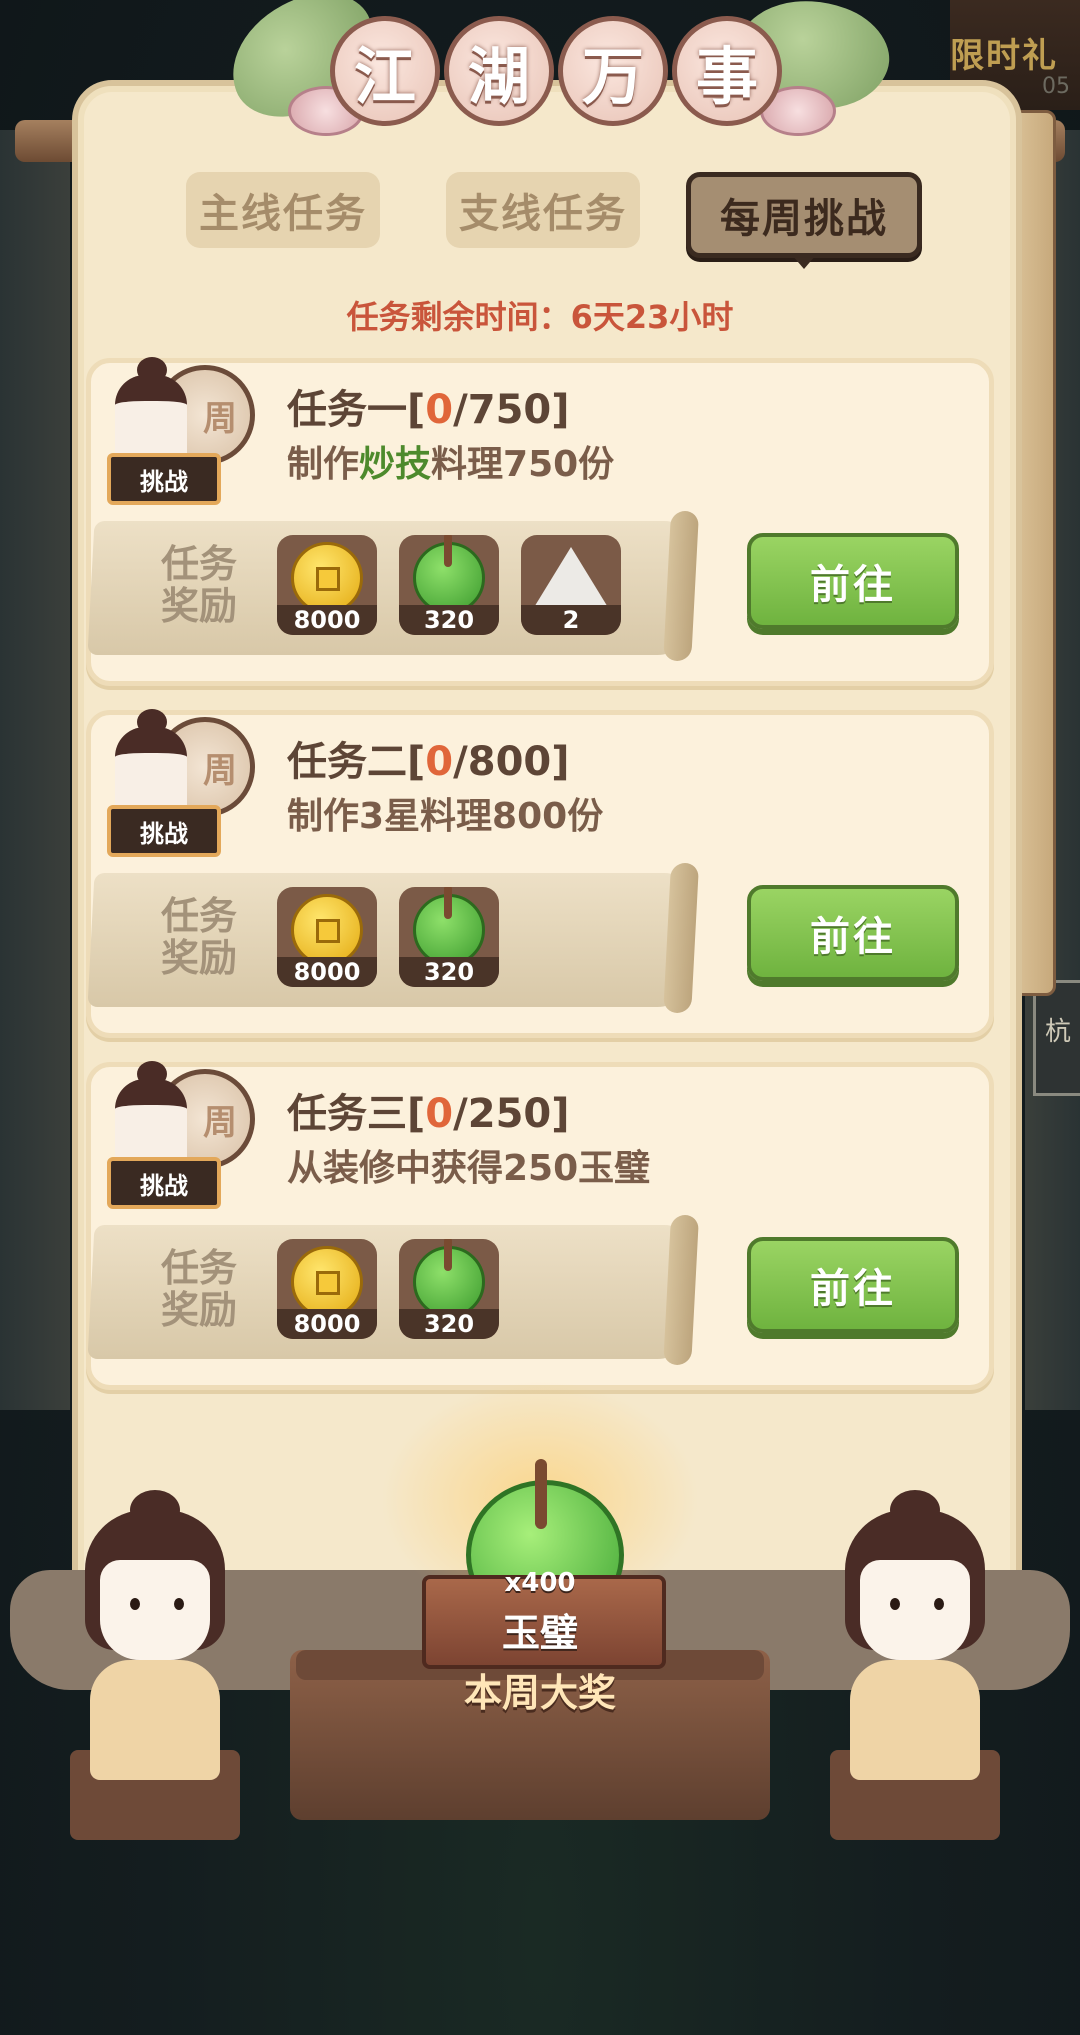 Image resolution: width=1080 pixels, height=2035 pixels. Describe the element at coordinates (613, 71) in the screenshot. I see `title-char: 万` at that location.